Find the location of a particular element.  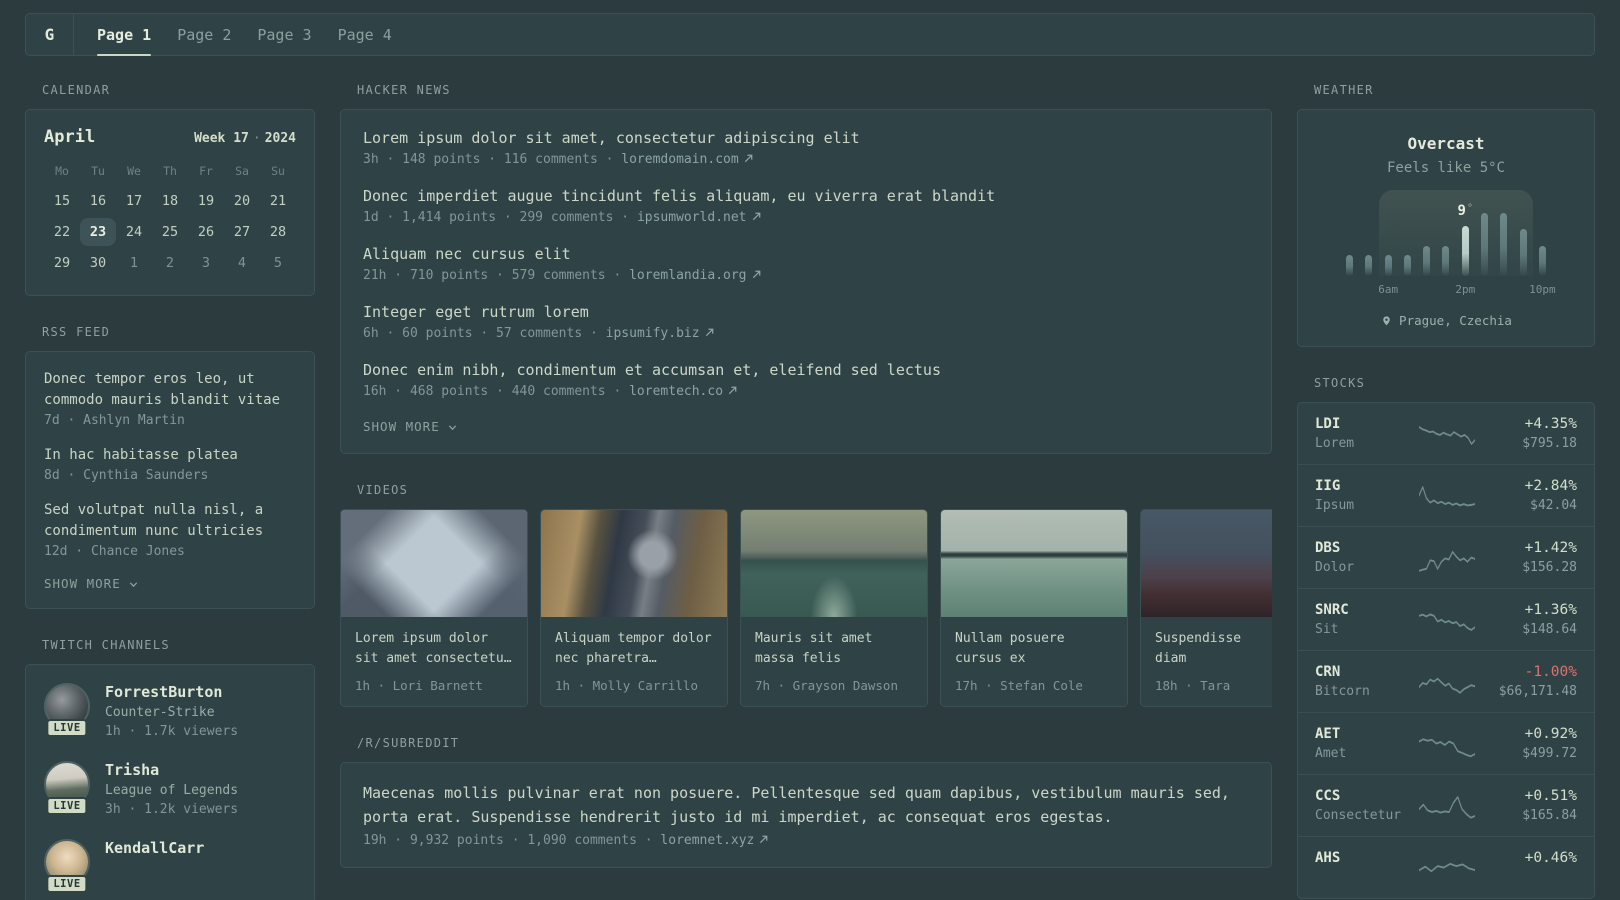

stock-symbol: CCS is located at coordinates (1364, 796).